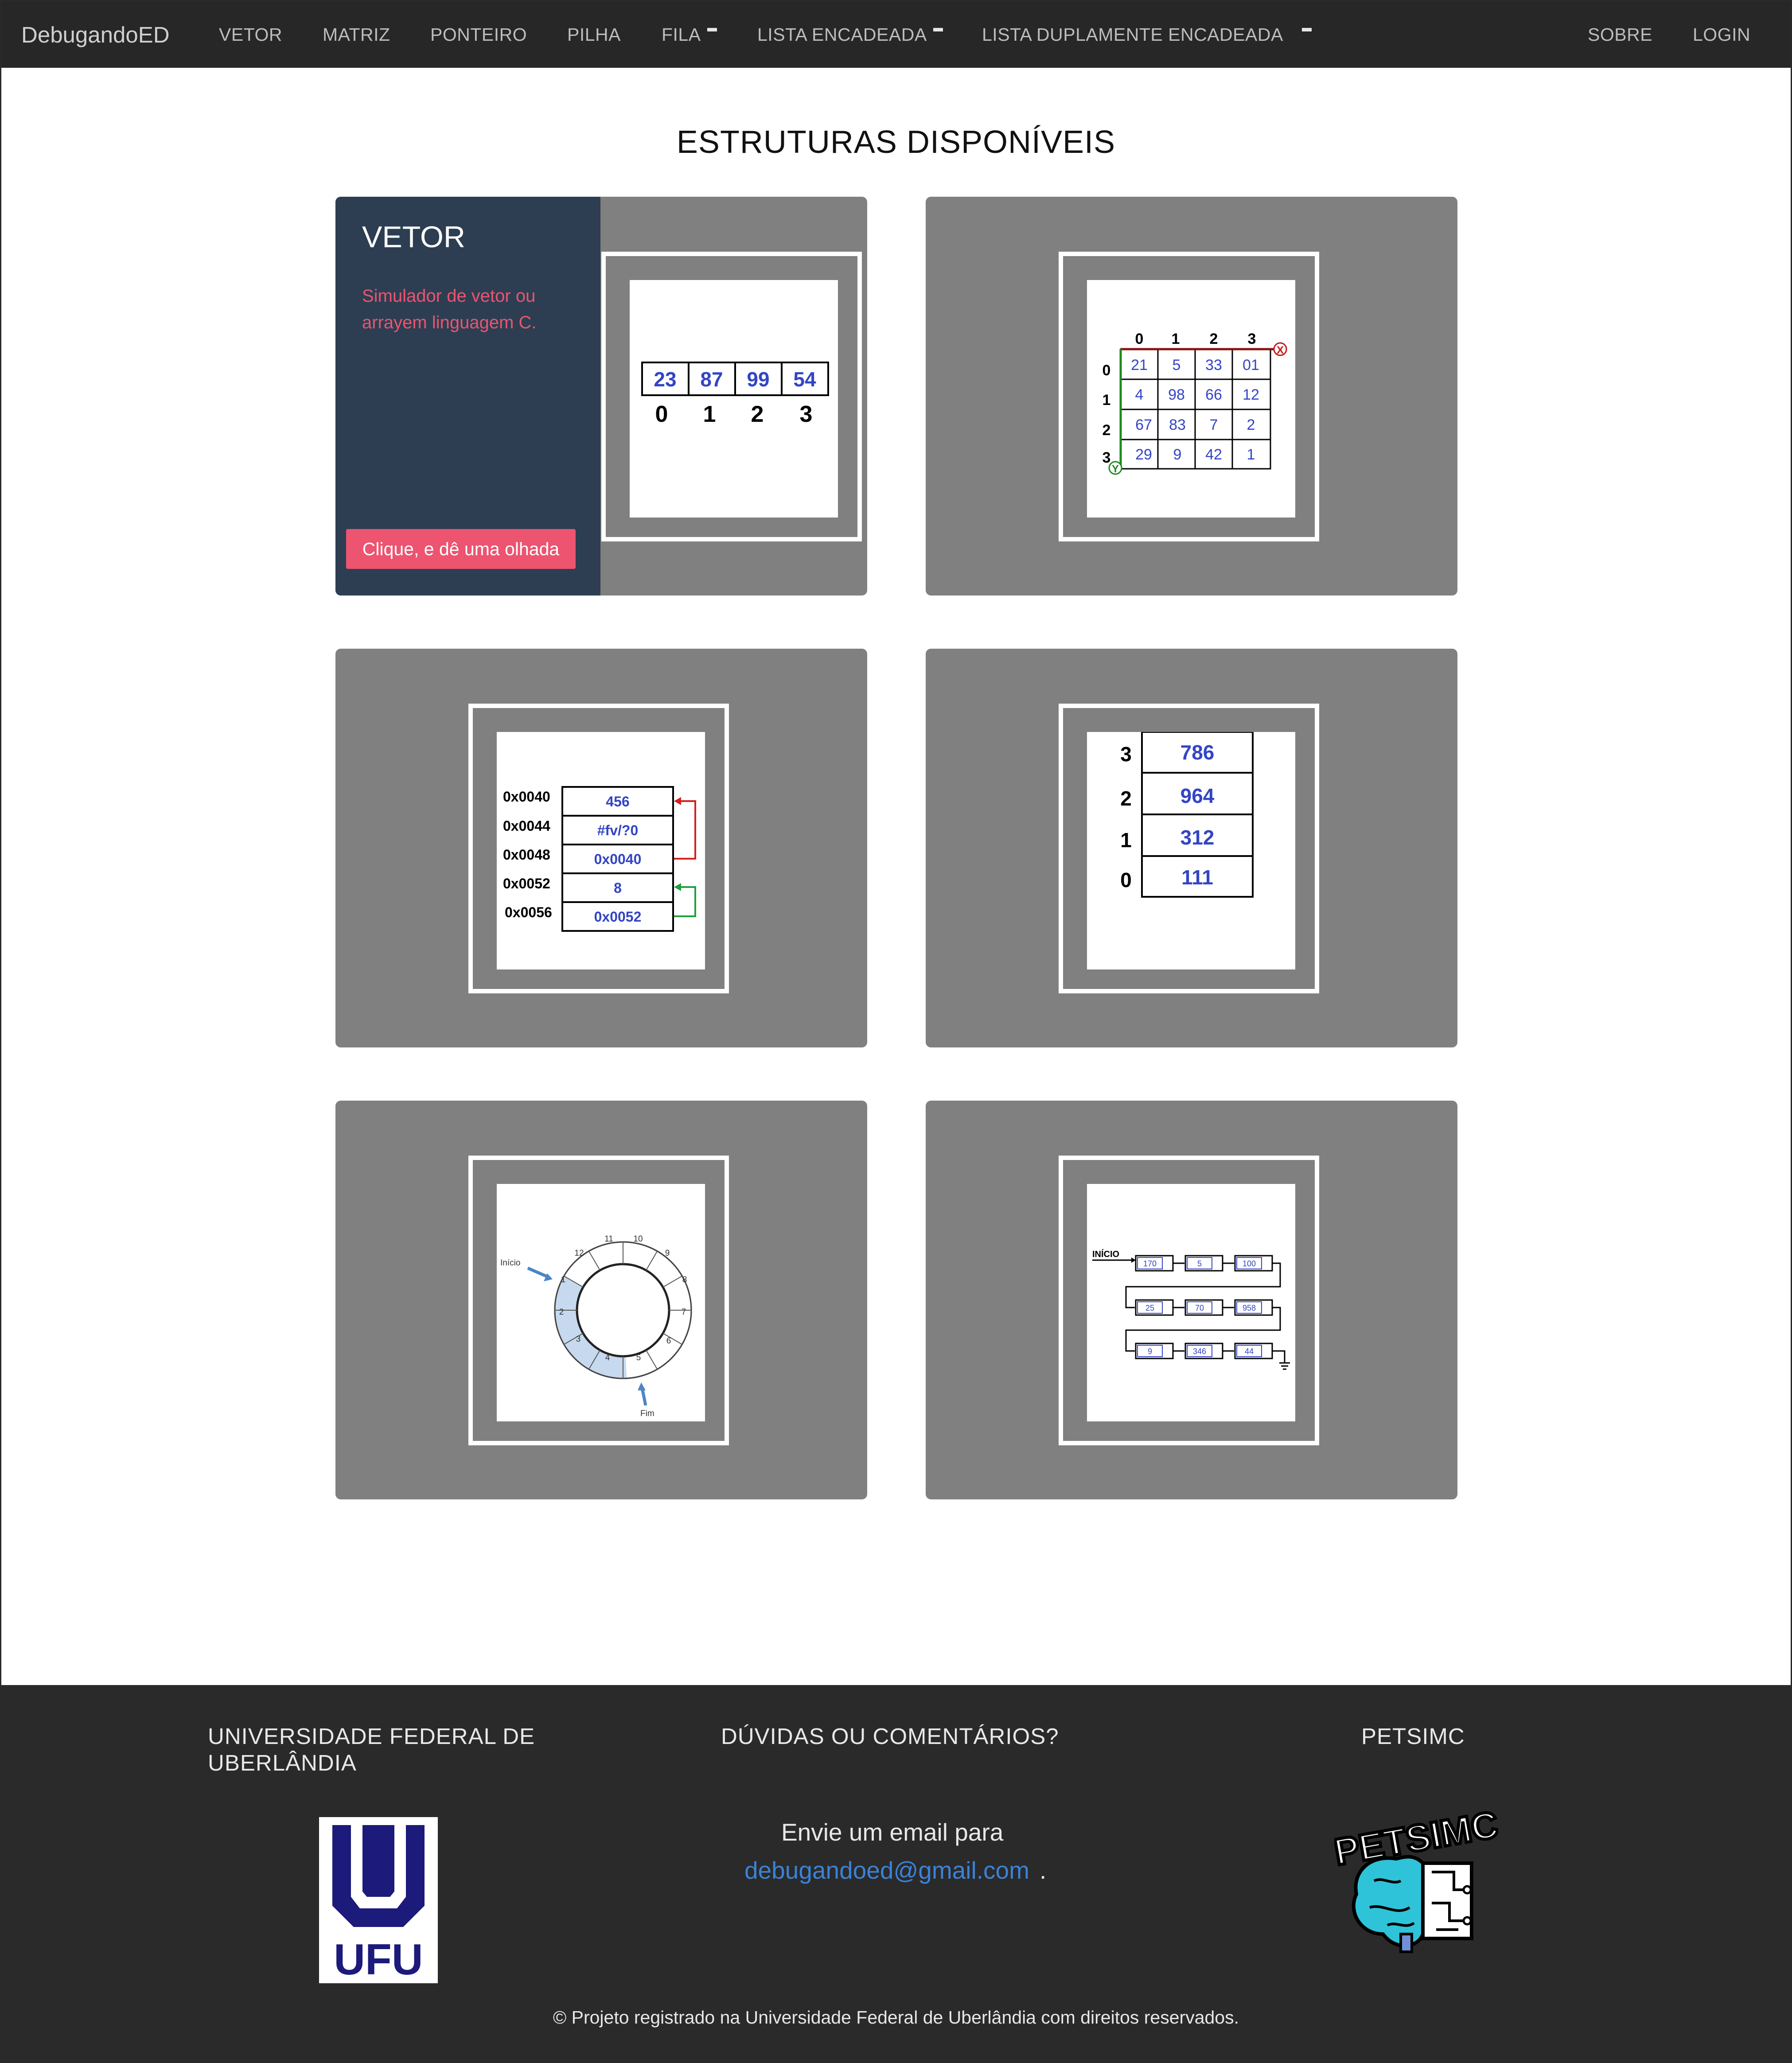 This screenshot has height=2063, width=1792. I want to click on lista-node-value: 346, so click(1199, 1351).